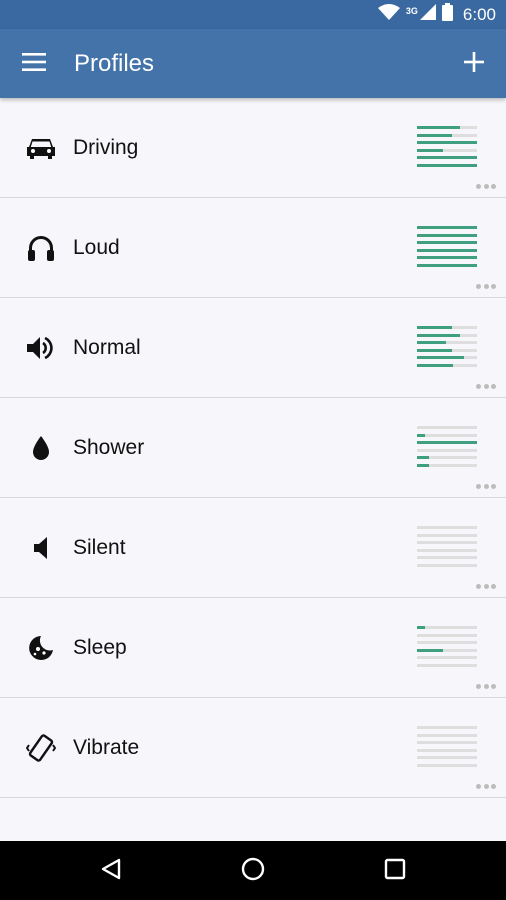  I want to click on profile-label: Normal, so click(107, 347).